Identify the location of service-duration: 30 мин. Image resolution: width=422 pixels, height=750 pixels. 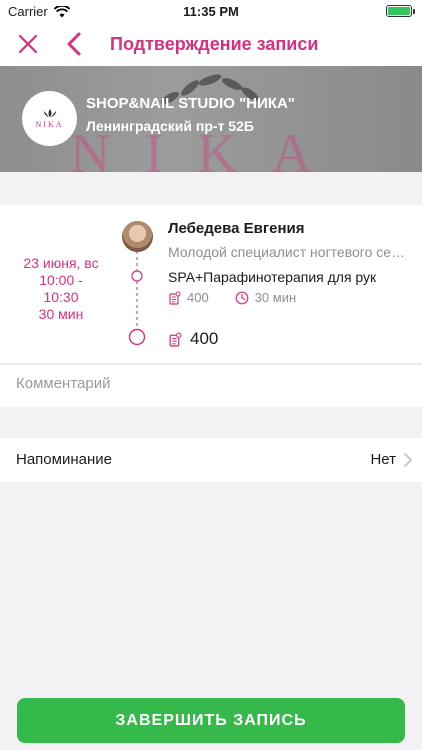
(275, 297).